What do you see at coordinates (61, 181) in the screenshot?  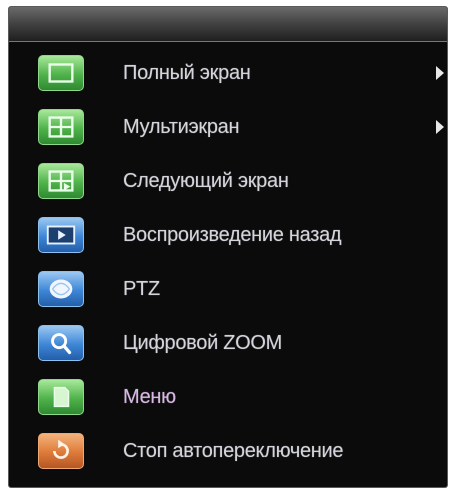 I see `next-screen-icon` at bounding box center [61, 181].